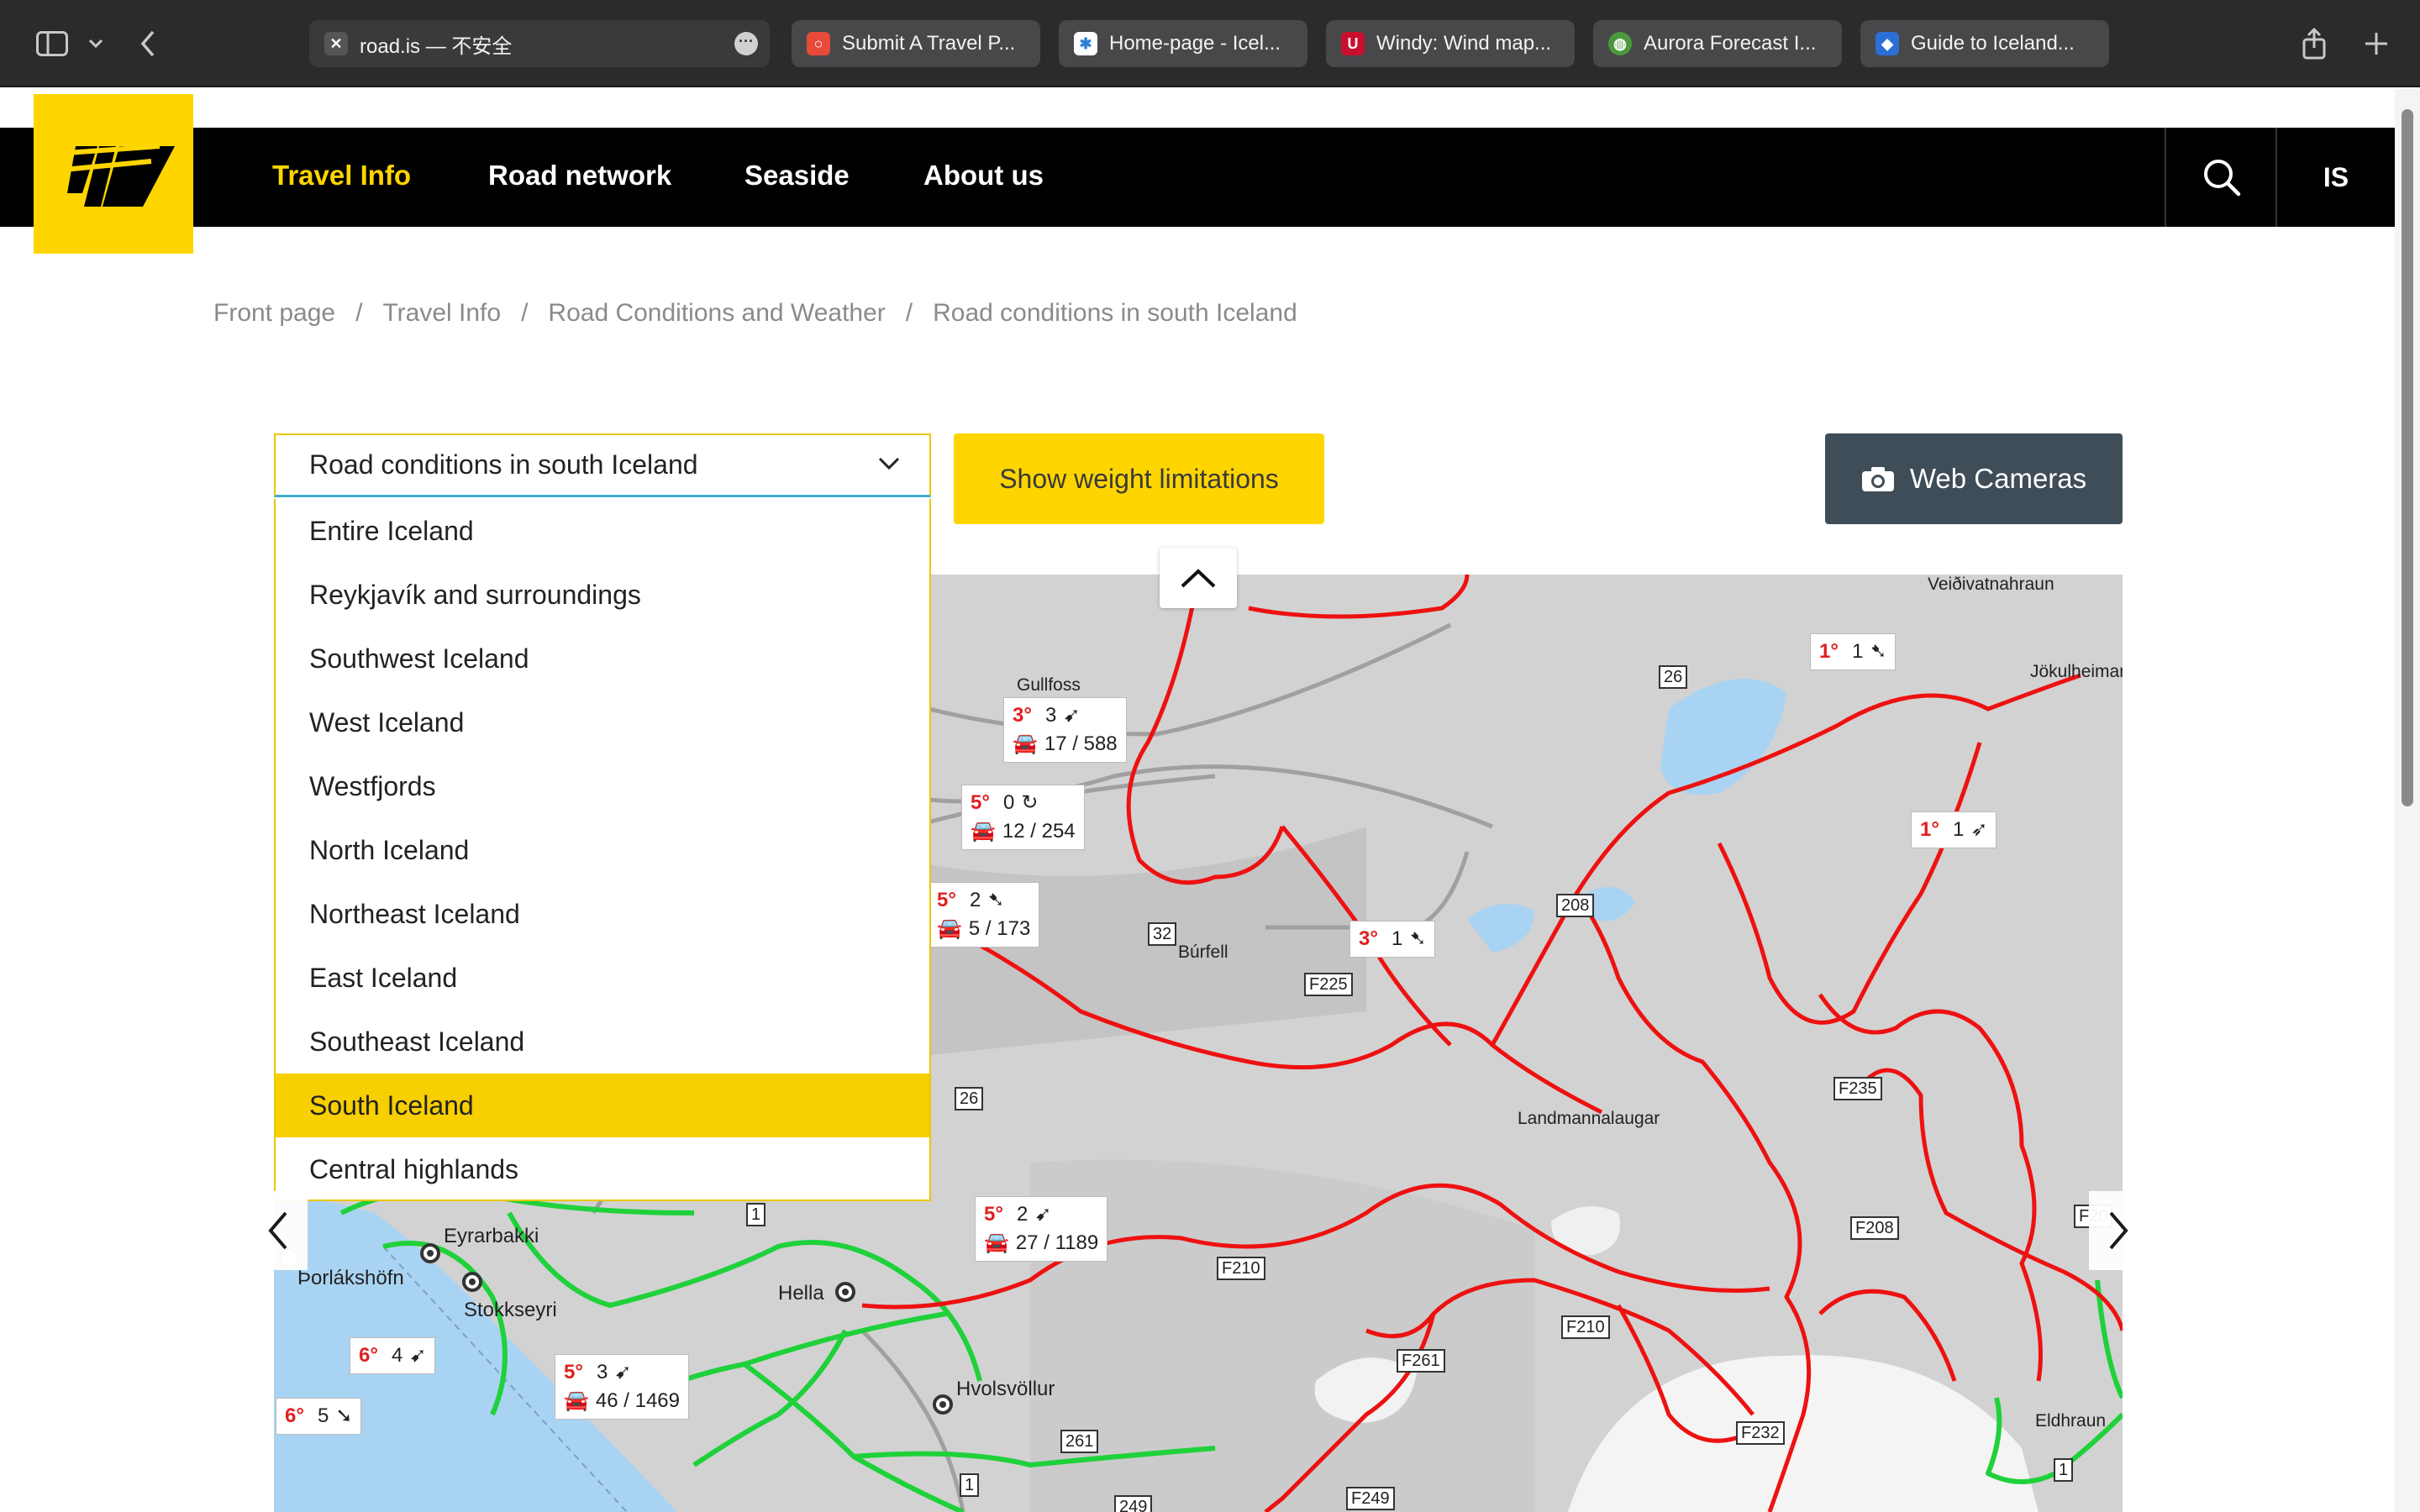 This screenshot has width=2420, height=1512. What do you see at coordinates (2336, 177) in the screenshot?
I see `language-toggle: IS` at bounding box center [2336, 177].